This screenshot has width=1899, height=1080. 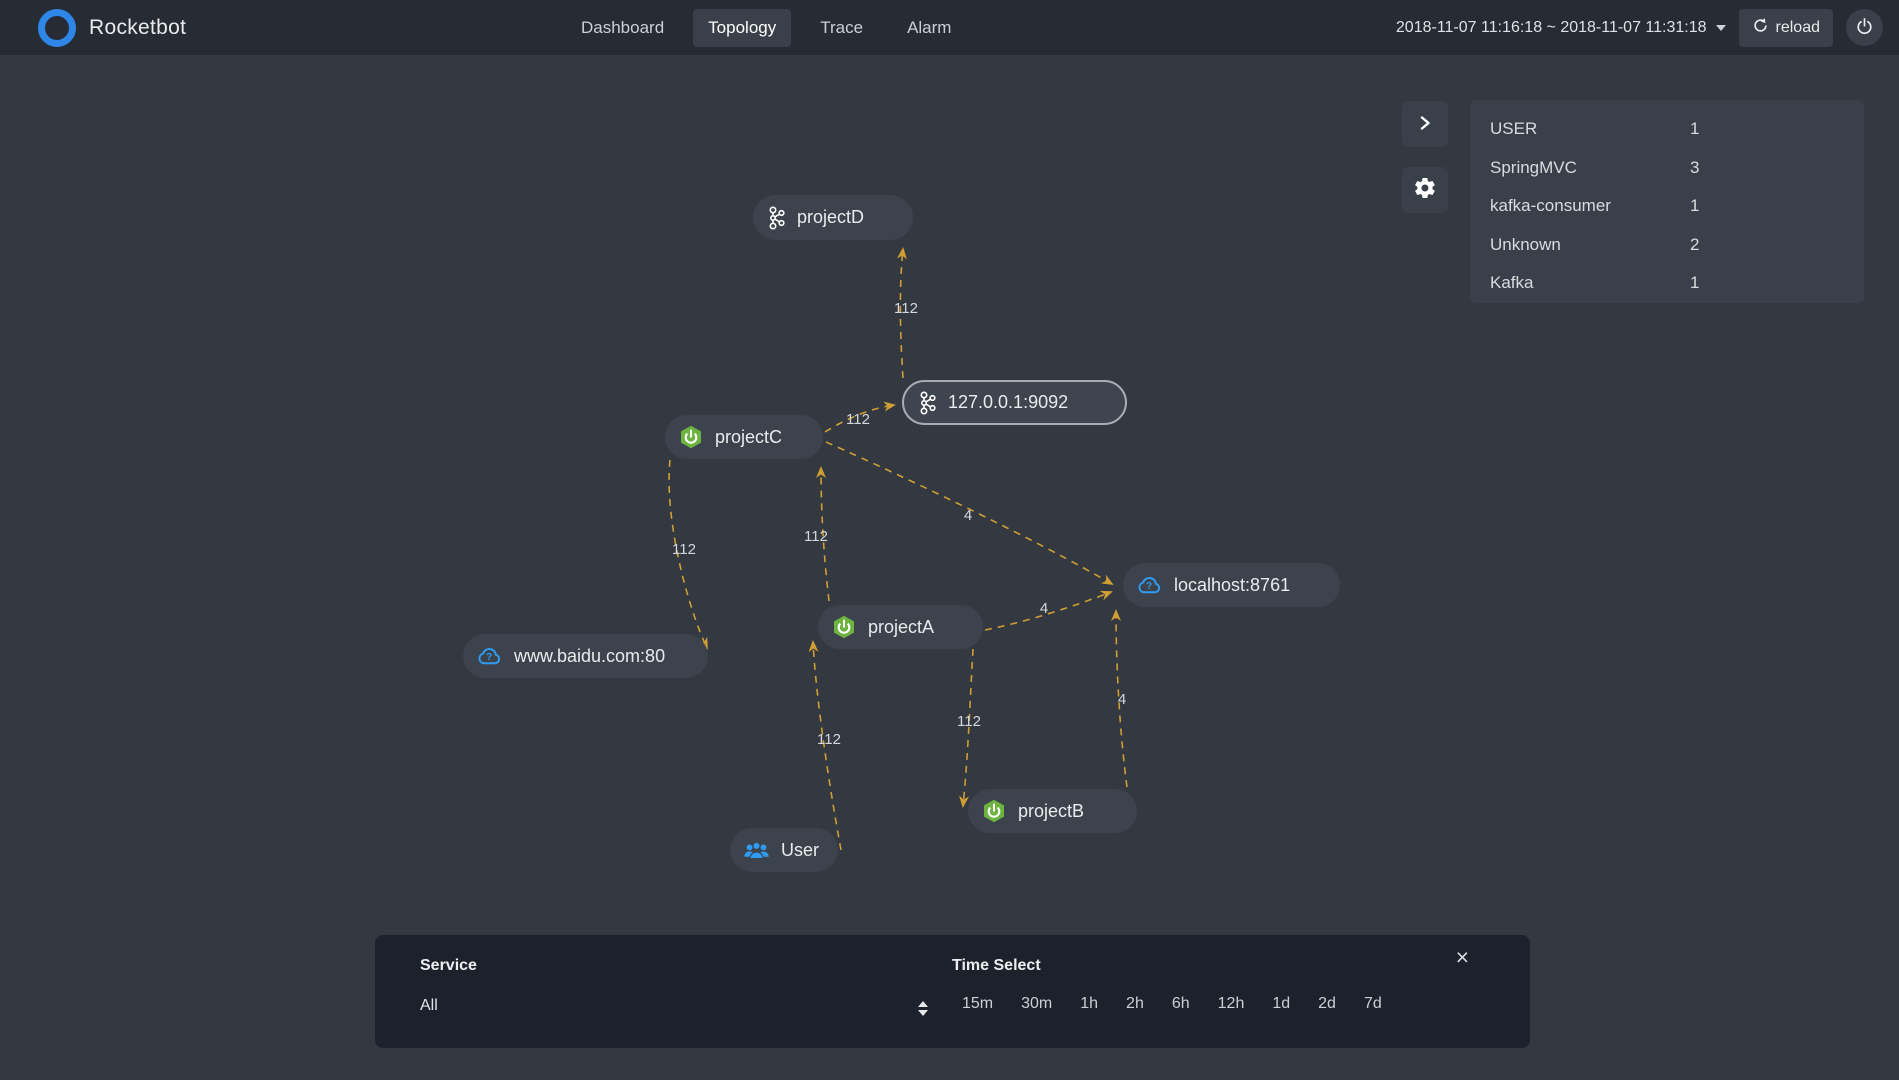 I want to click on gear-icon, so click(x=1425, y=190).